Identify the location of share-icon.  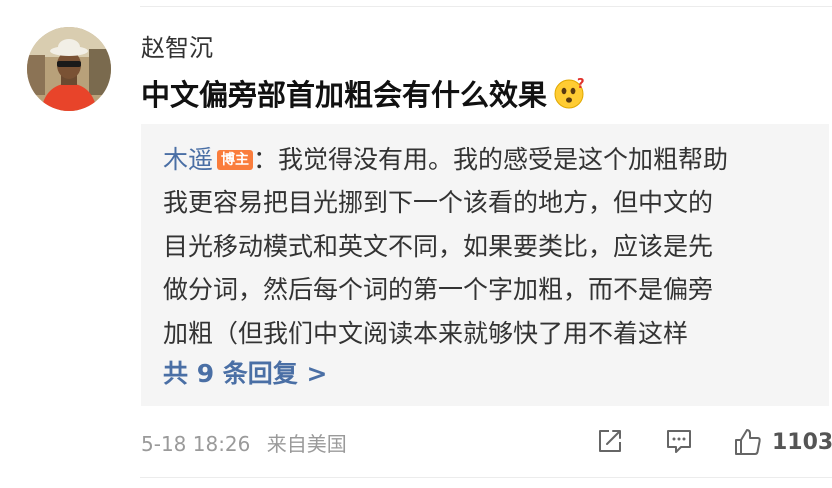
(610, 441).